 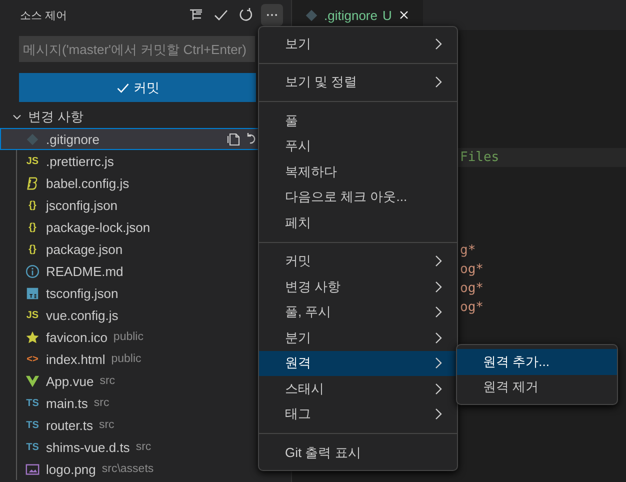 What do you see at coordinates (358, 389) in the screenshot?
I see `menu-item: 스태시` at bounding box center [358, 389].